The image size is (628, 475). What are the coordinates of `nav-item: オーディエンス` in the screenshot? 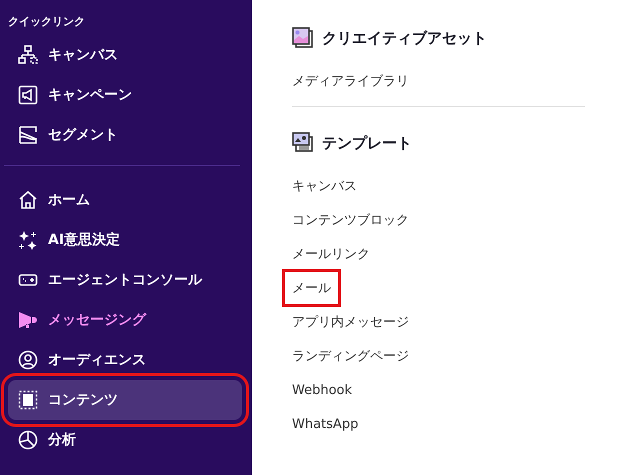 It's located at (125, 360).